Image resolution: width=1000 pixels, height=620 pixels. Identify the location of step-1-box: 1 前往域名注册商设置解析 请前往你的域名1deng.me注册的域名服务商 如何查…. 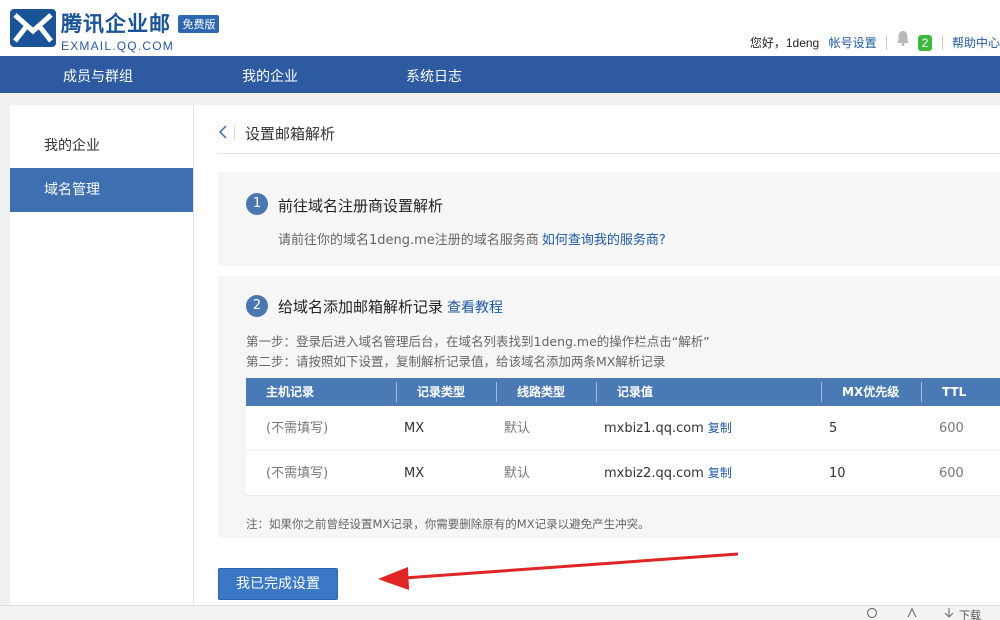
(609, 219).